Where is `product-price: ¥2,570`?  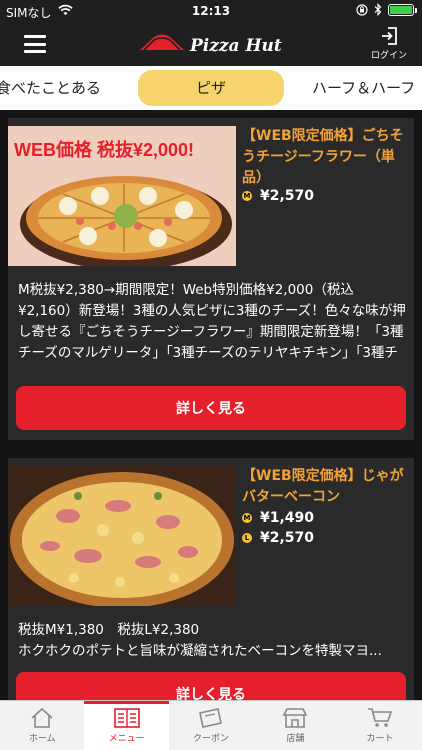 product-price: ¥2,570 is located at coordinates (287, 196).